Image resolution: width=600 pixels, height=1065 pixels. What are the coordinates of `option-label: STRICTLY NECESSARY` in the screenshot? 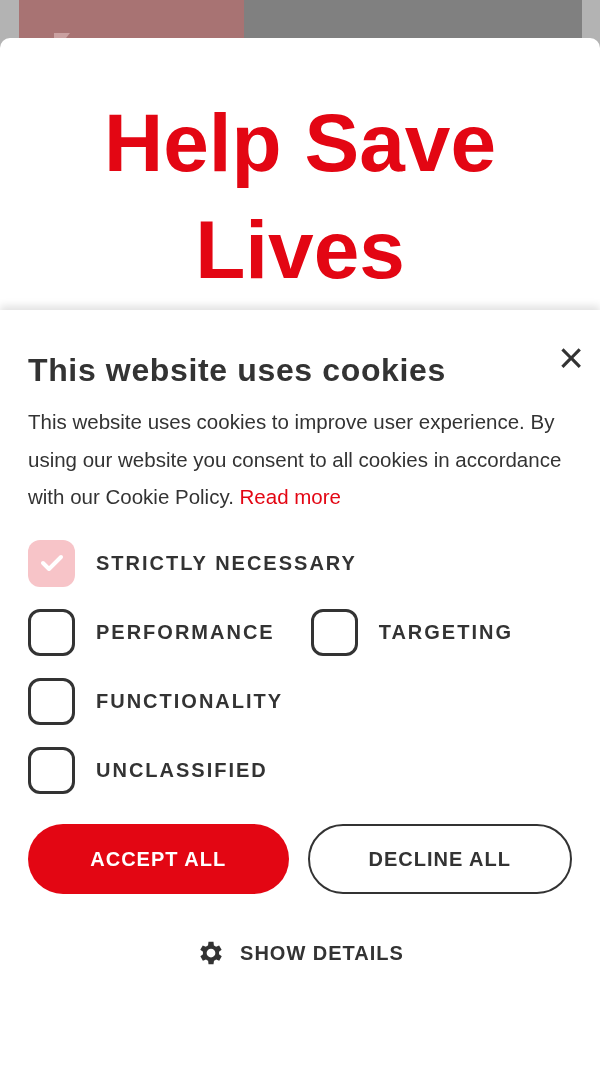 It's located at (226, 564).